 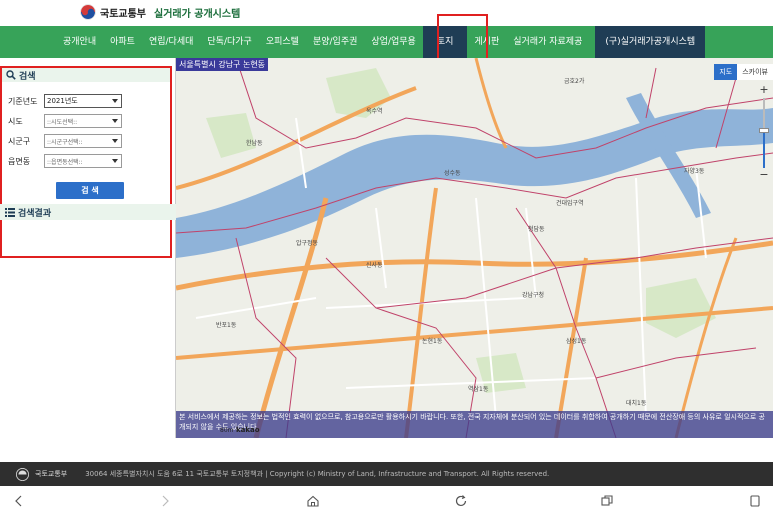 I want to click on location-label: 서울특별시 강남구 논현동, so click(x=222, y=64).